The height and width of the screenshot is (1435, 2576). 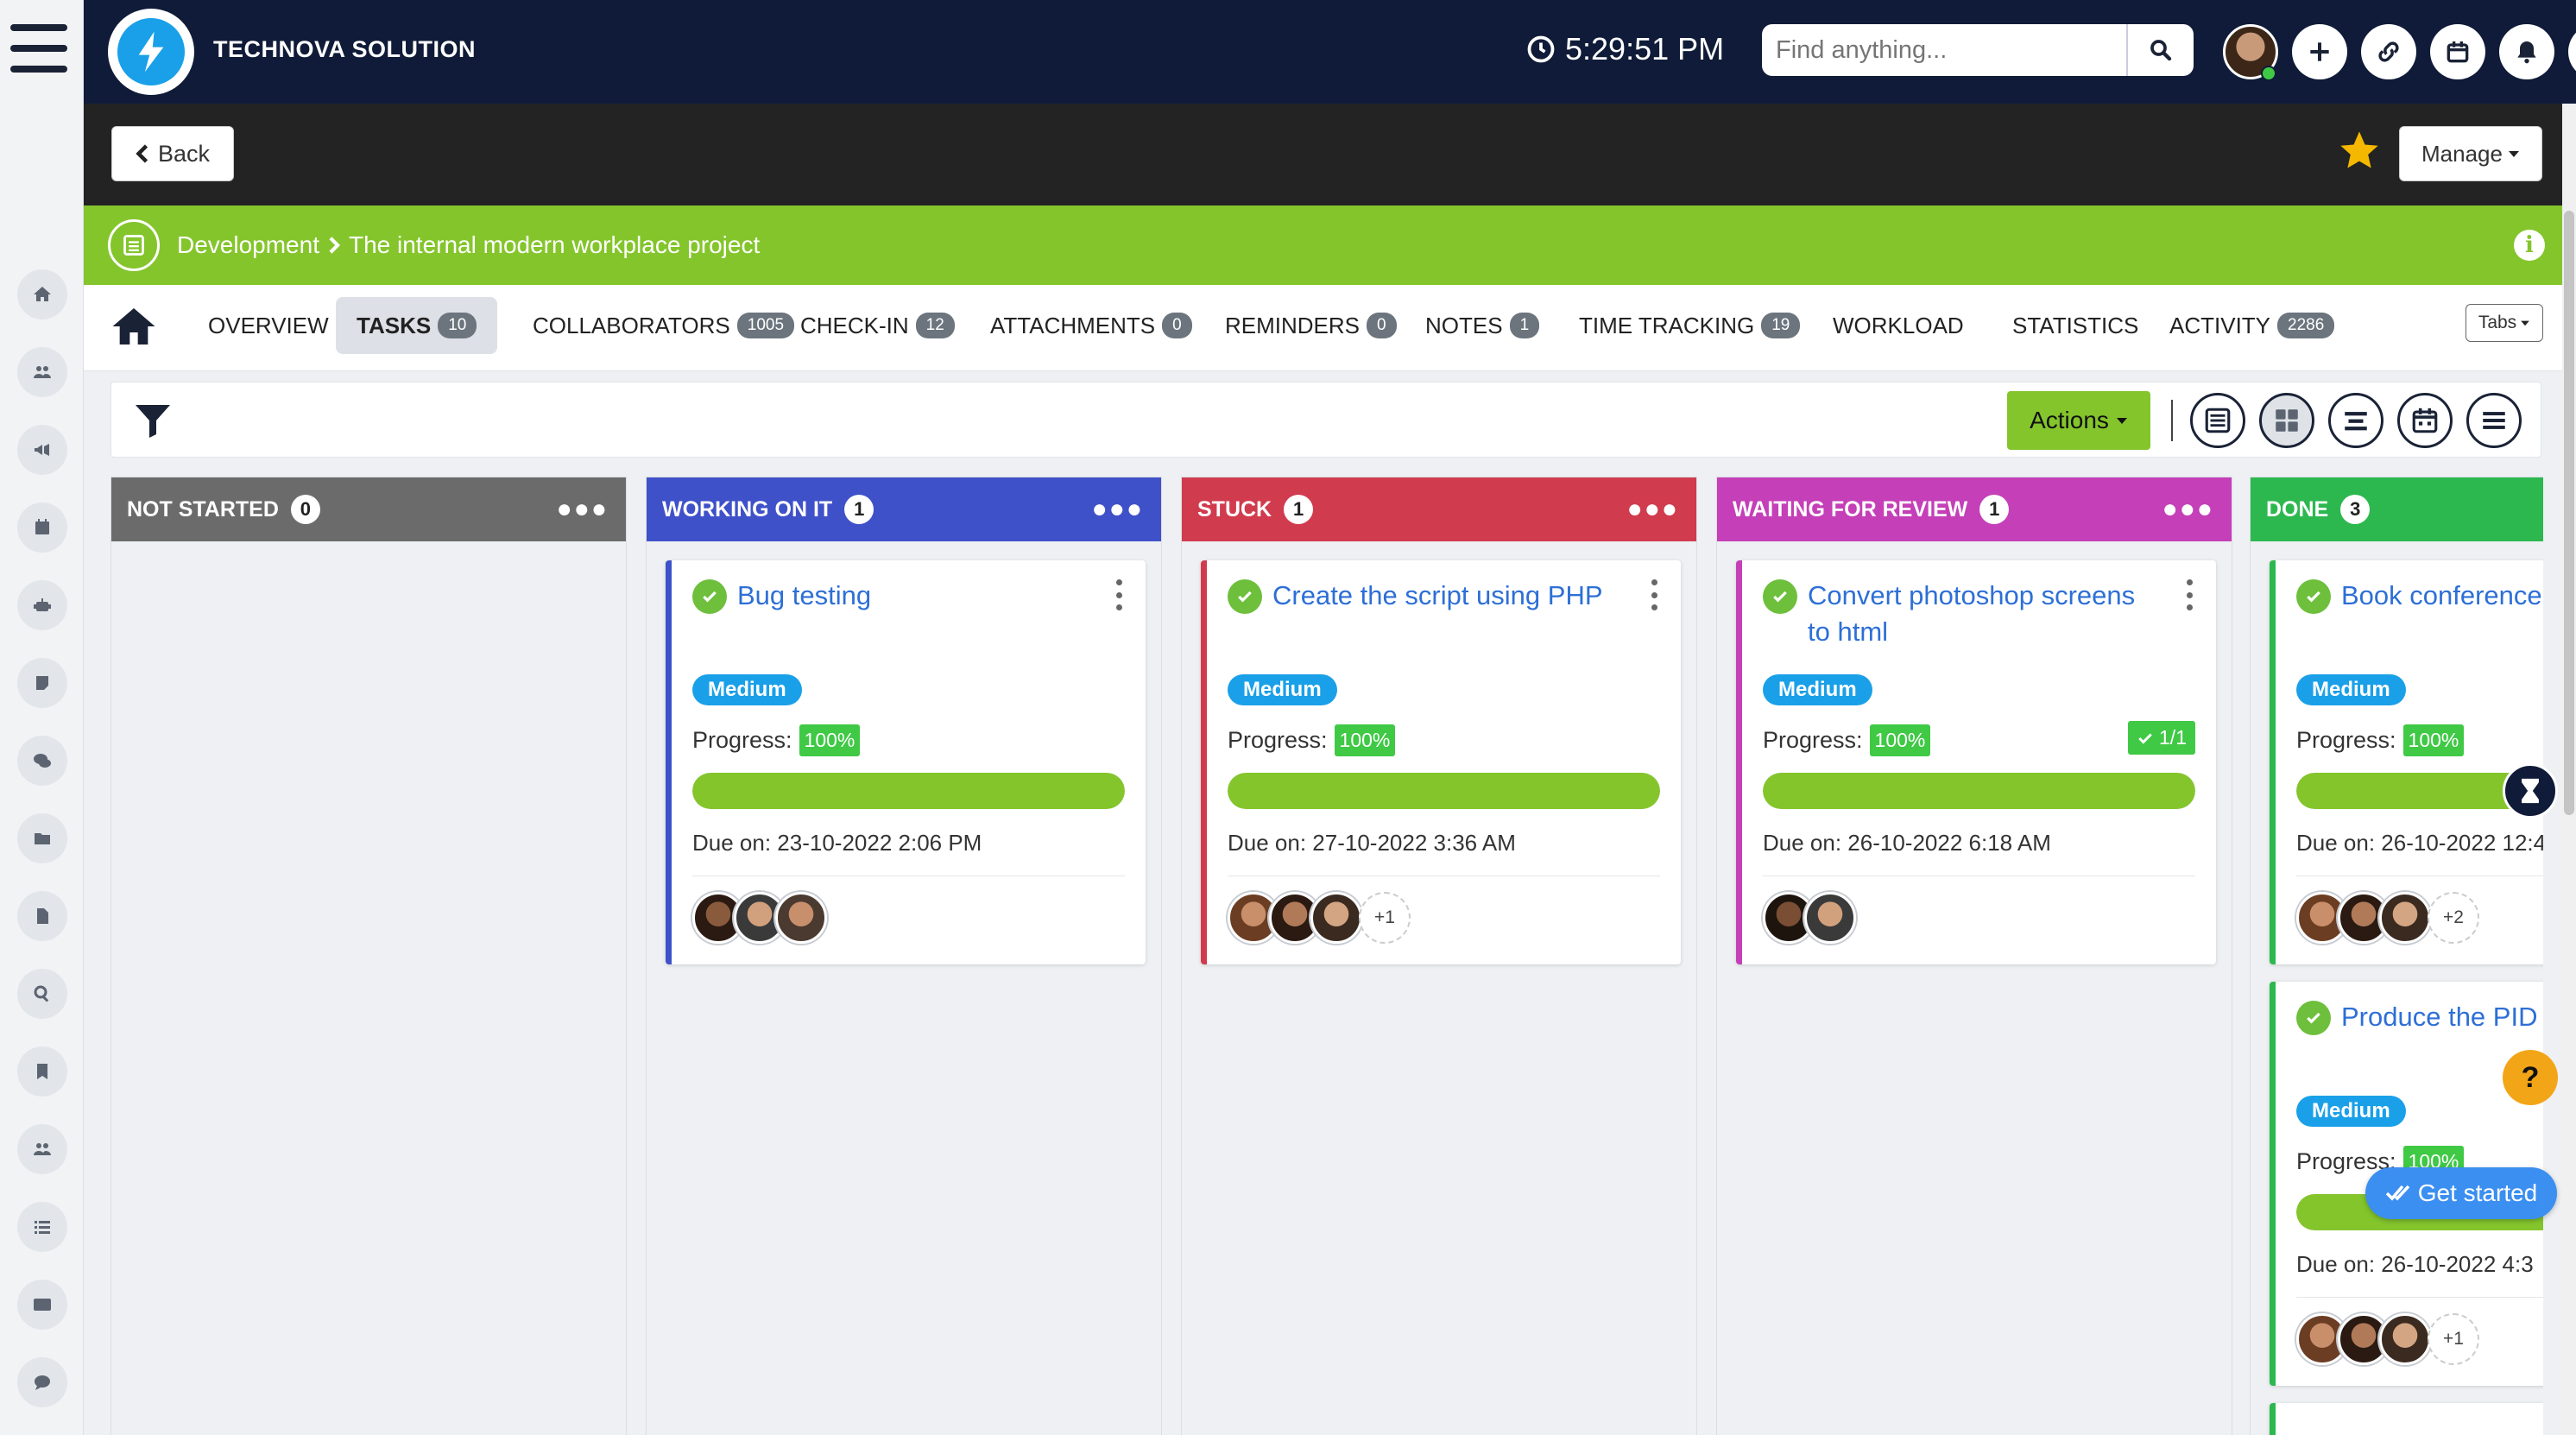 What do you see at coordinates (142, 153) in the screenshot?
I see `chevron-left-icon` at bounding box center [142, 153].